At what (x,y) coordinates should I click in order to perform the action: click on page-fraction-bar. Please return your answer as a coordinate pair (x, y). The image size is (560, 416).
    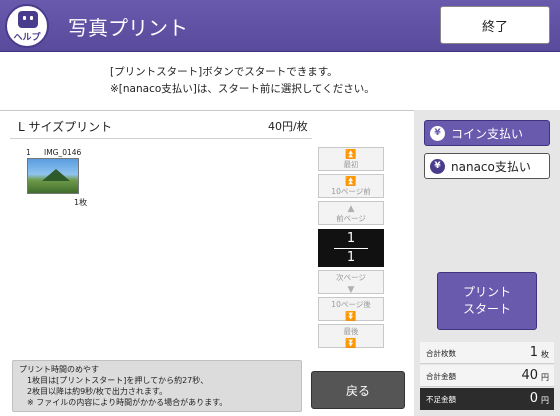
    Looking at the image, I should click on (351, 248).